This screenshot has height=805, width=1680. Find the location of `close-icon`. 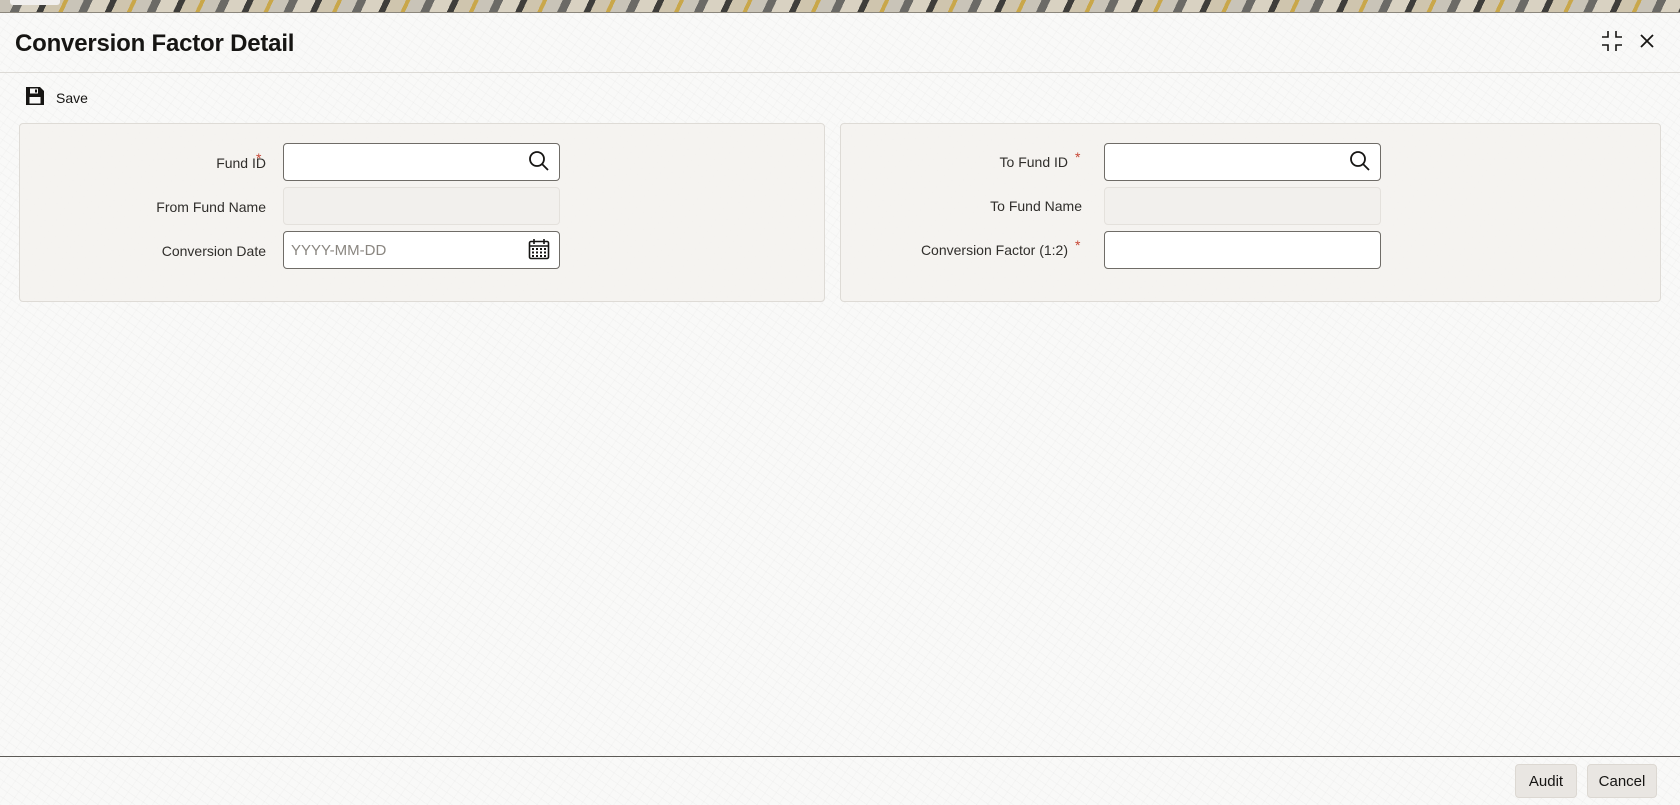

close-icon is located at coordinates (1647, 43).